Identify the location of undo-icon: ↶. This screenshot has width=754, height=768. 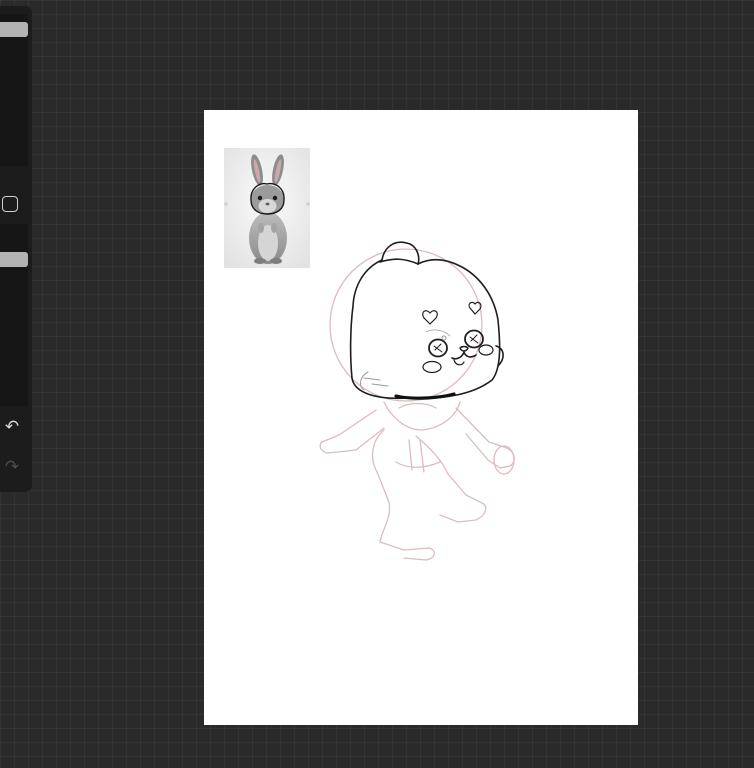
(12, 427).